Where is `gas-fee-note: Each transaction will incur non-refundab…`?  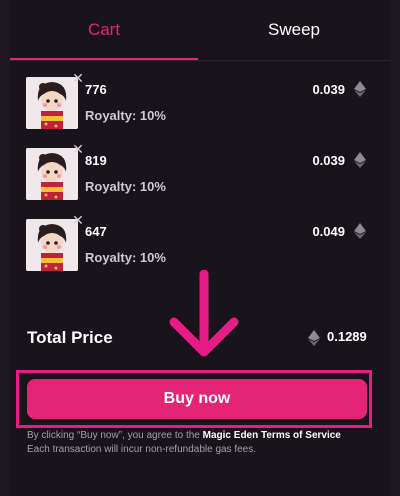 gas-fee-note: Each transaction will incur non-refundab… is located at coordinates (142, 449).